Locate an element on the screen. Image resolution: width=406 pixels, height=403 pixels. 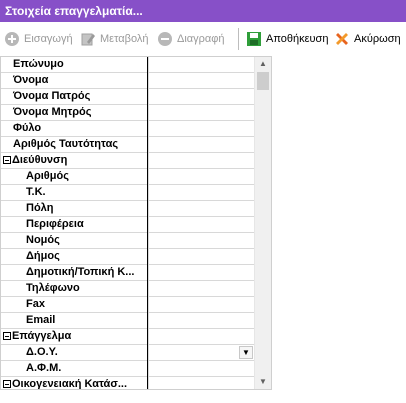
grid-row-phone: Τηλέφωνο is located at coordinates (127, 289).